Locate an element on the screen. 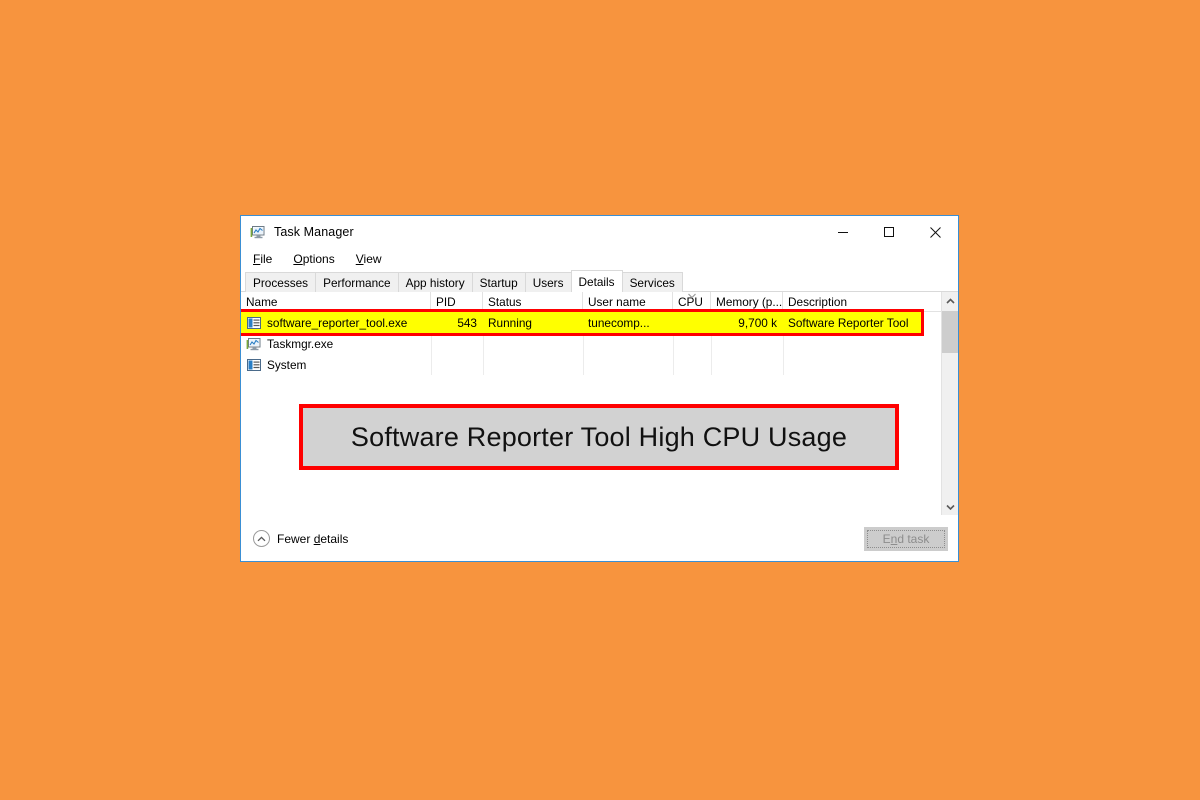 The height and width of the screenshot is (800, 1200). cell-name: software_reporter_tool.exe is located at coordinates (336, 323).